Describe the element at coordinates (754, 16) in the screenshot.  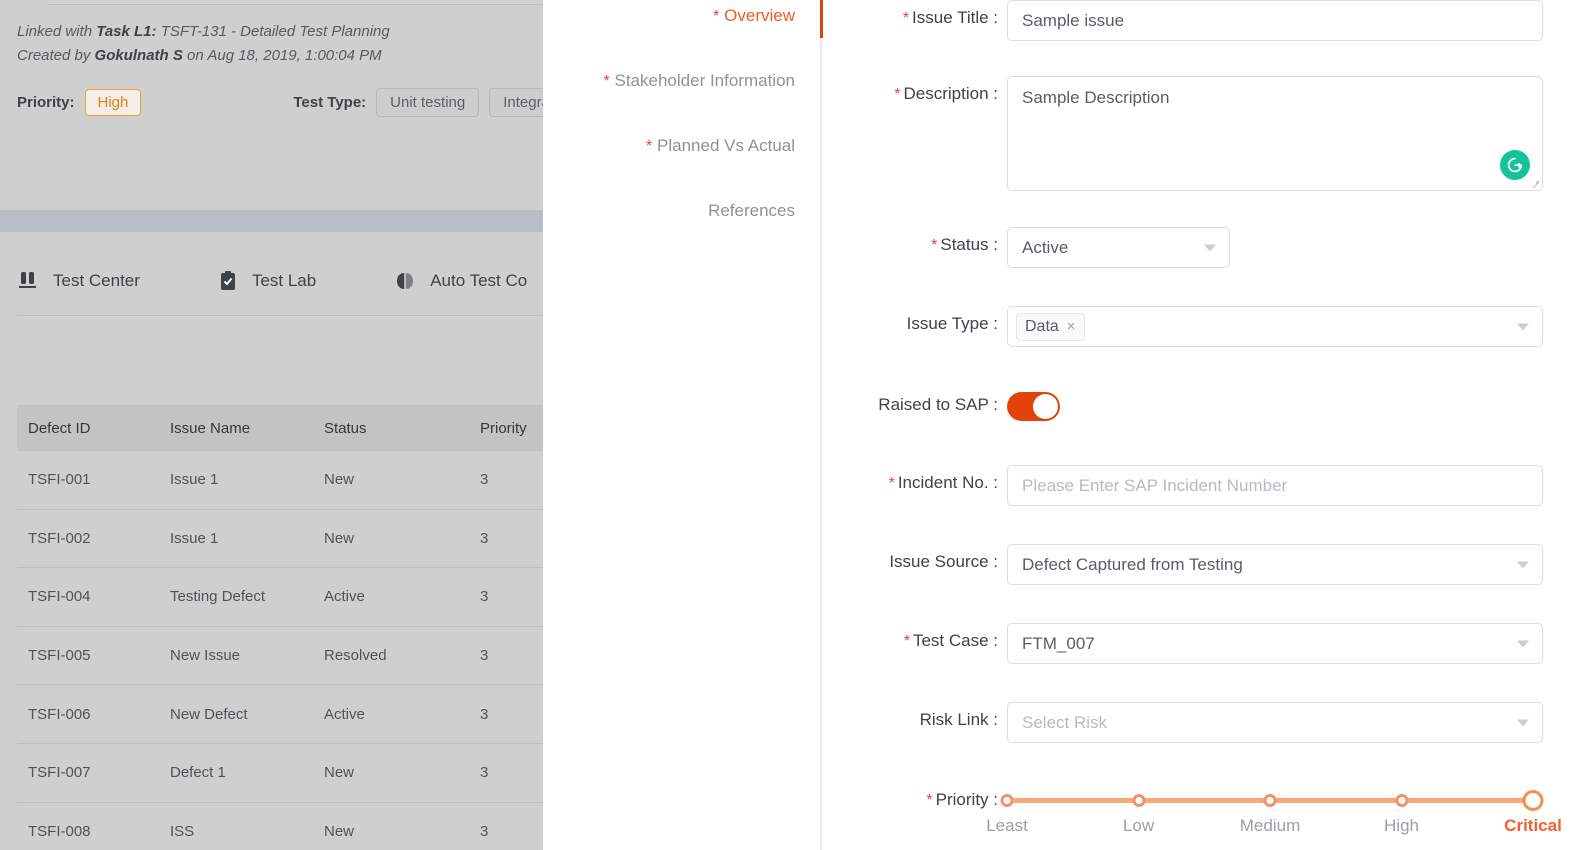
I see `nav-item-overview: * Overview` at that location.